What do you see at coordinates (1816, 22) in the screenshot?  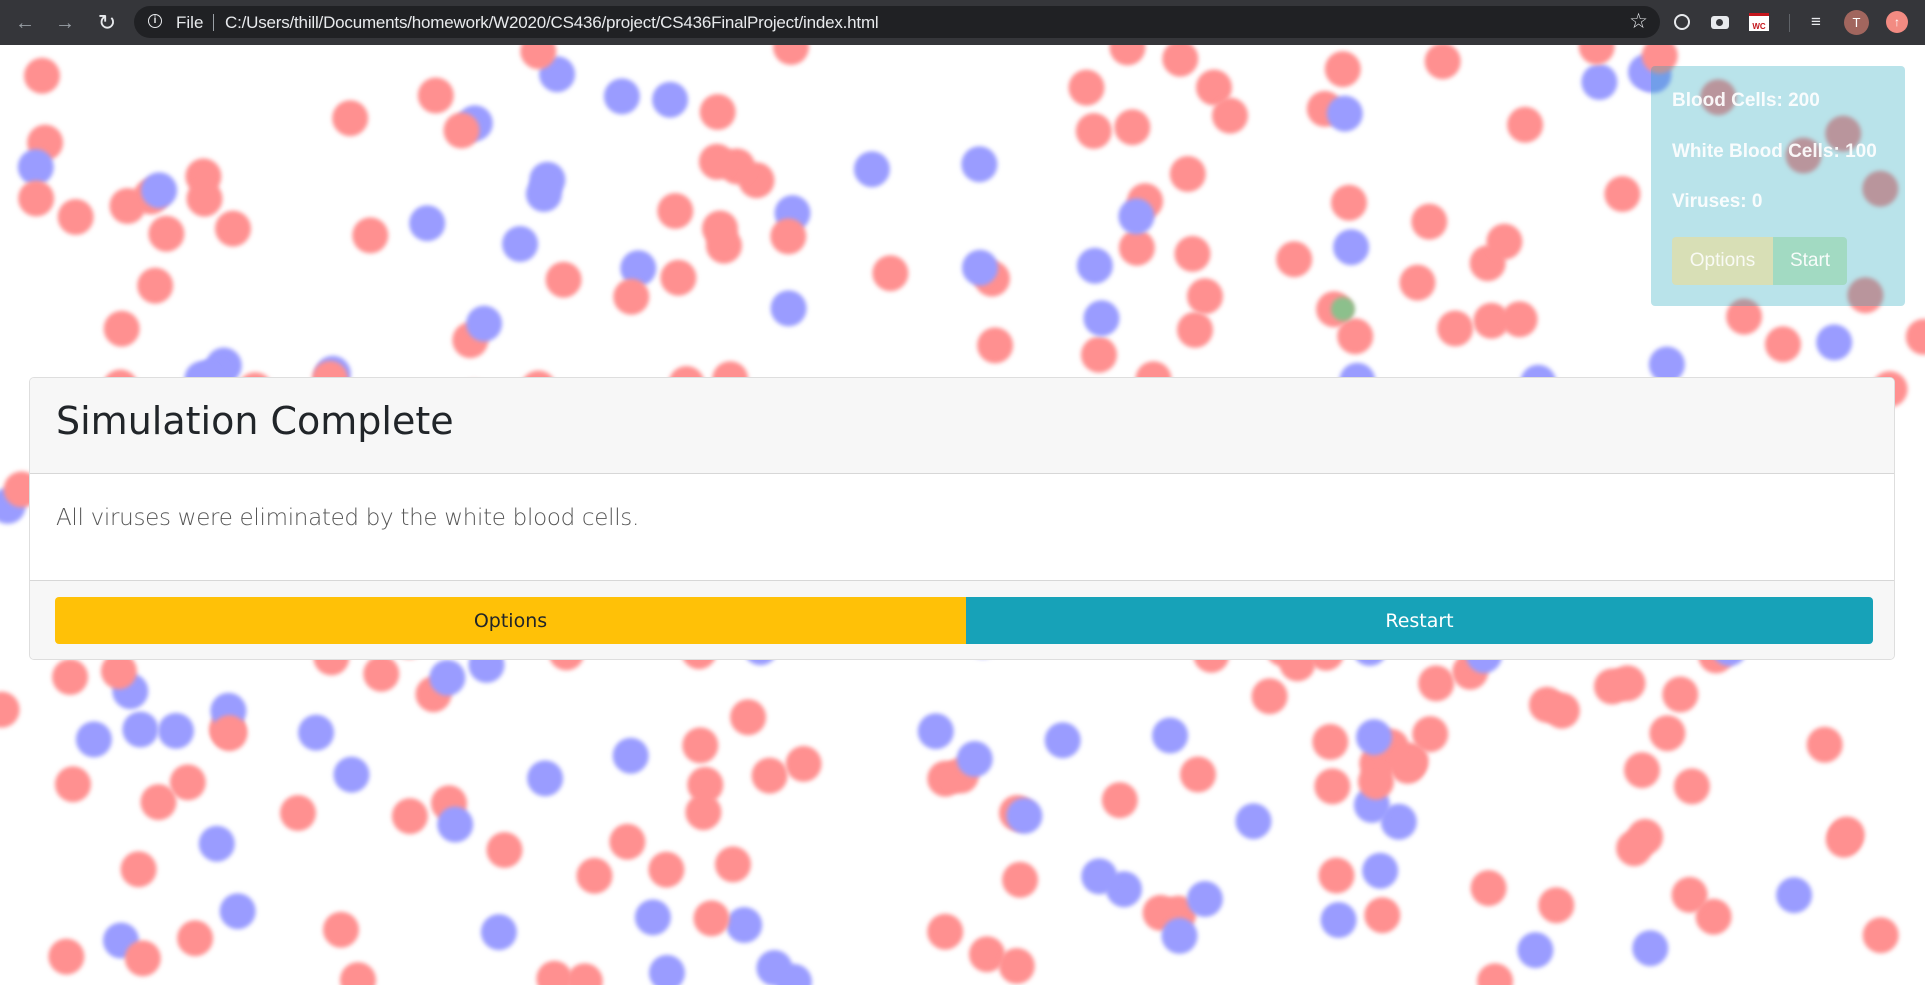 I see `media-control-icon: ≡` at bounding box center [1816, 22].